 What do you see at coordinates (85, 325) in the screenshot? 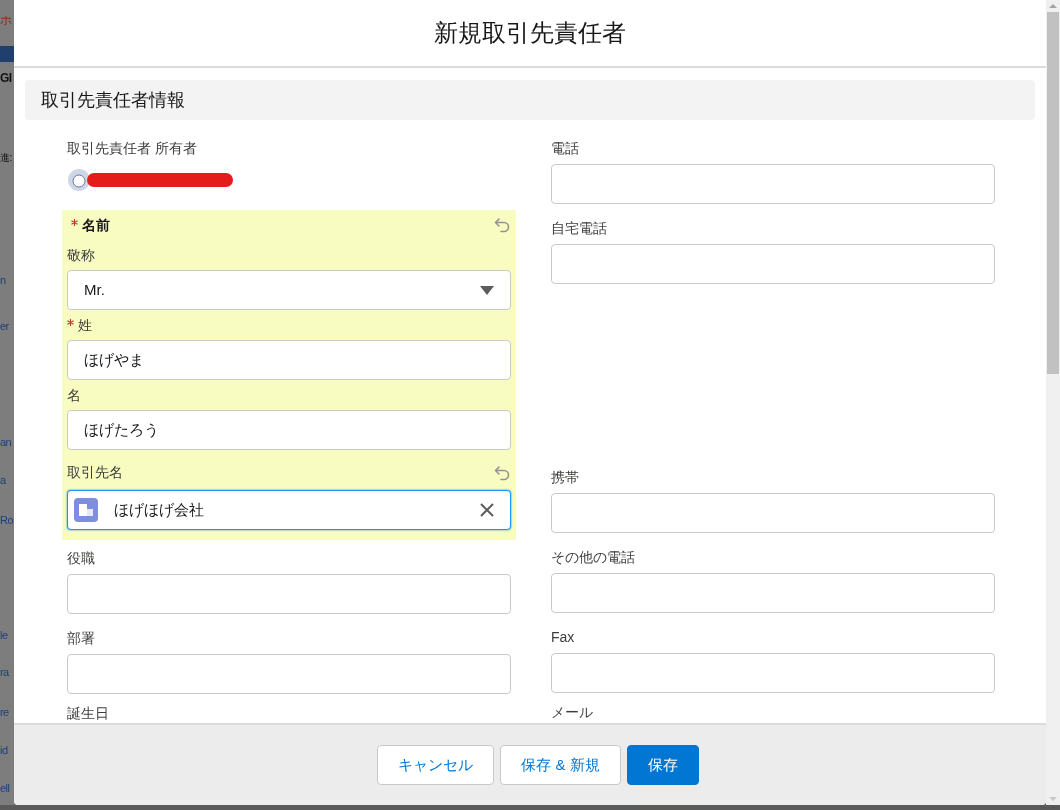
I see `field-label: 姓` at bounding box center [85, 325].